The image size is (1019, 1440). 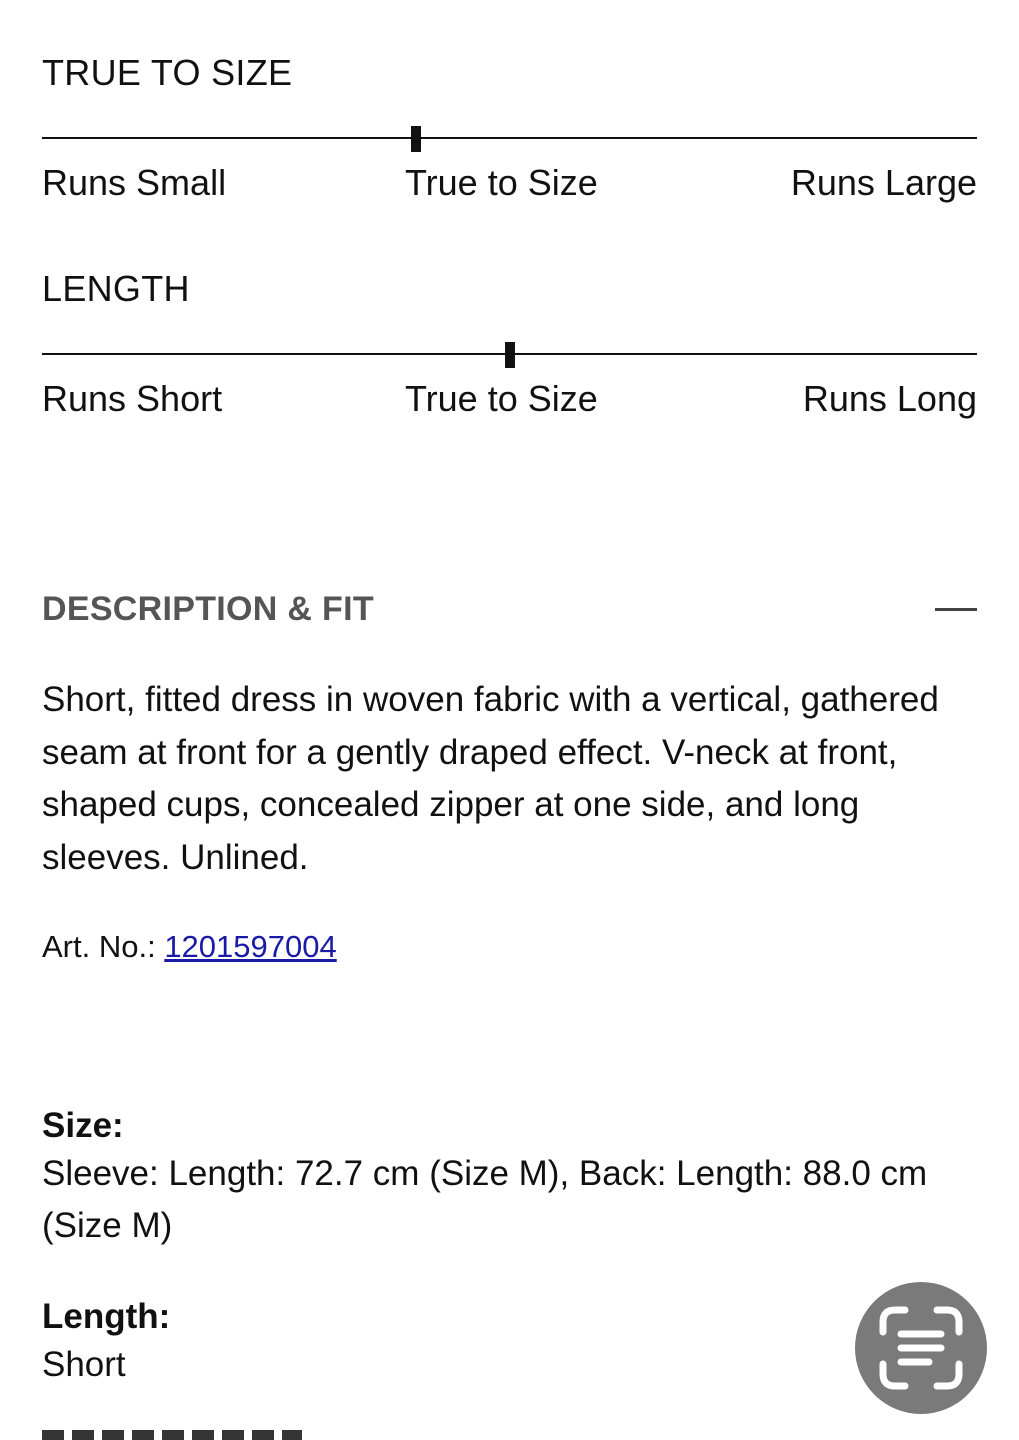 I want to click on length-spec-value: Short, so click(x=84, y=1364).